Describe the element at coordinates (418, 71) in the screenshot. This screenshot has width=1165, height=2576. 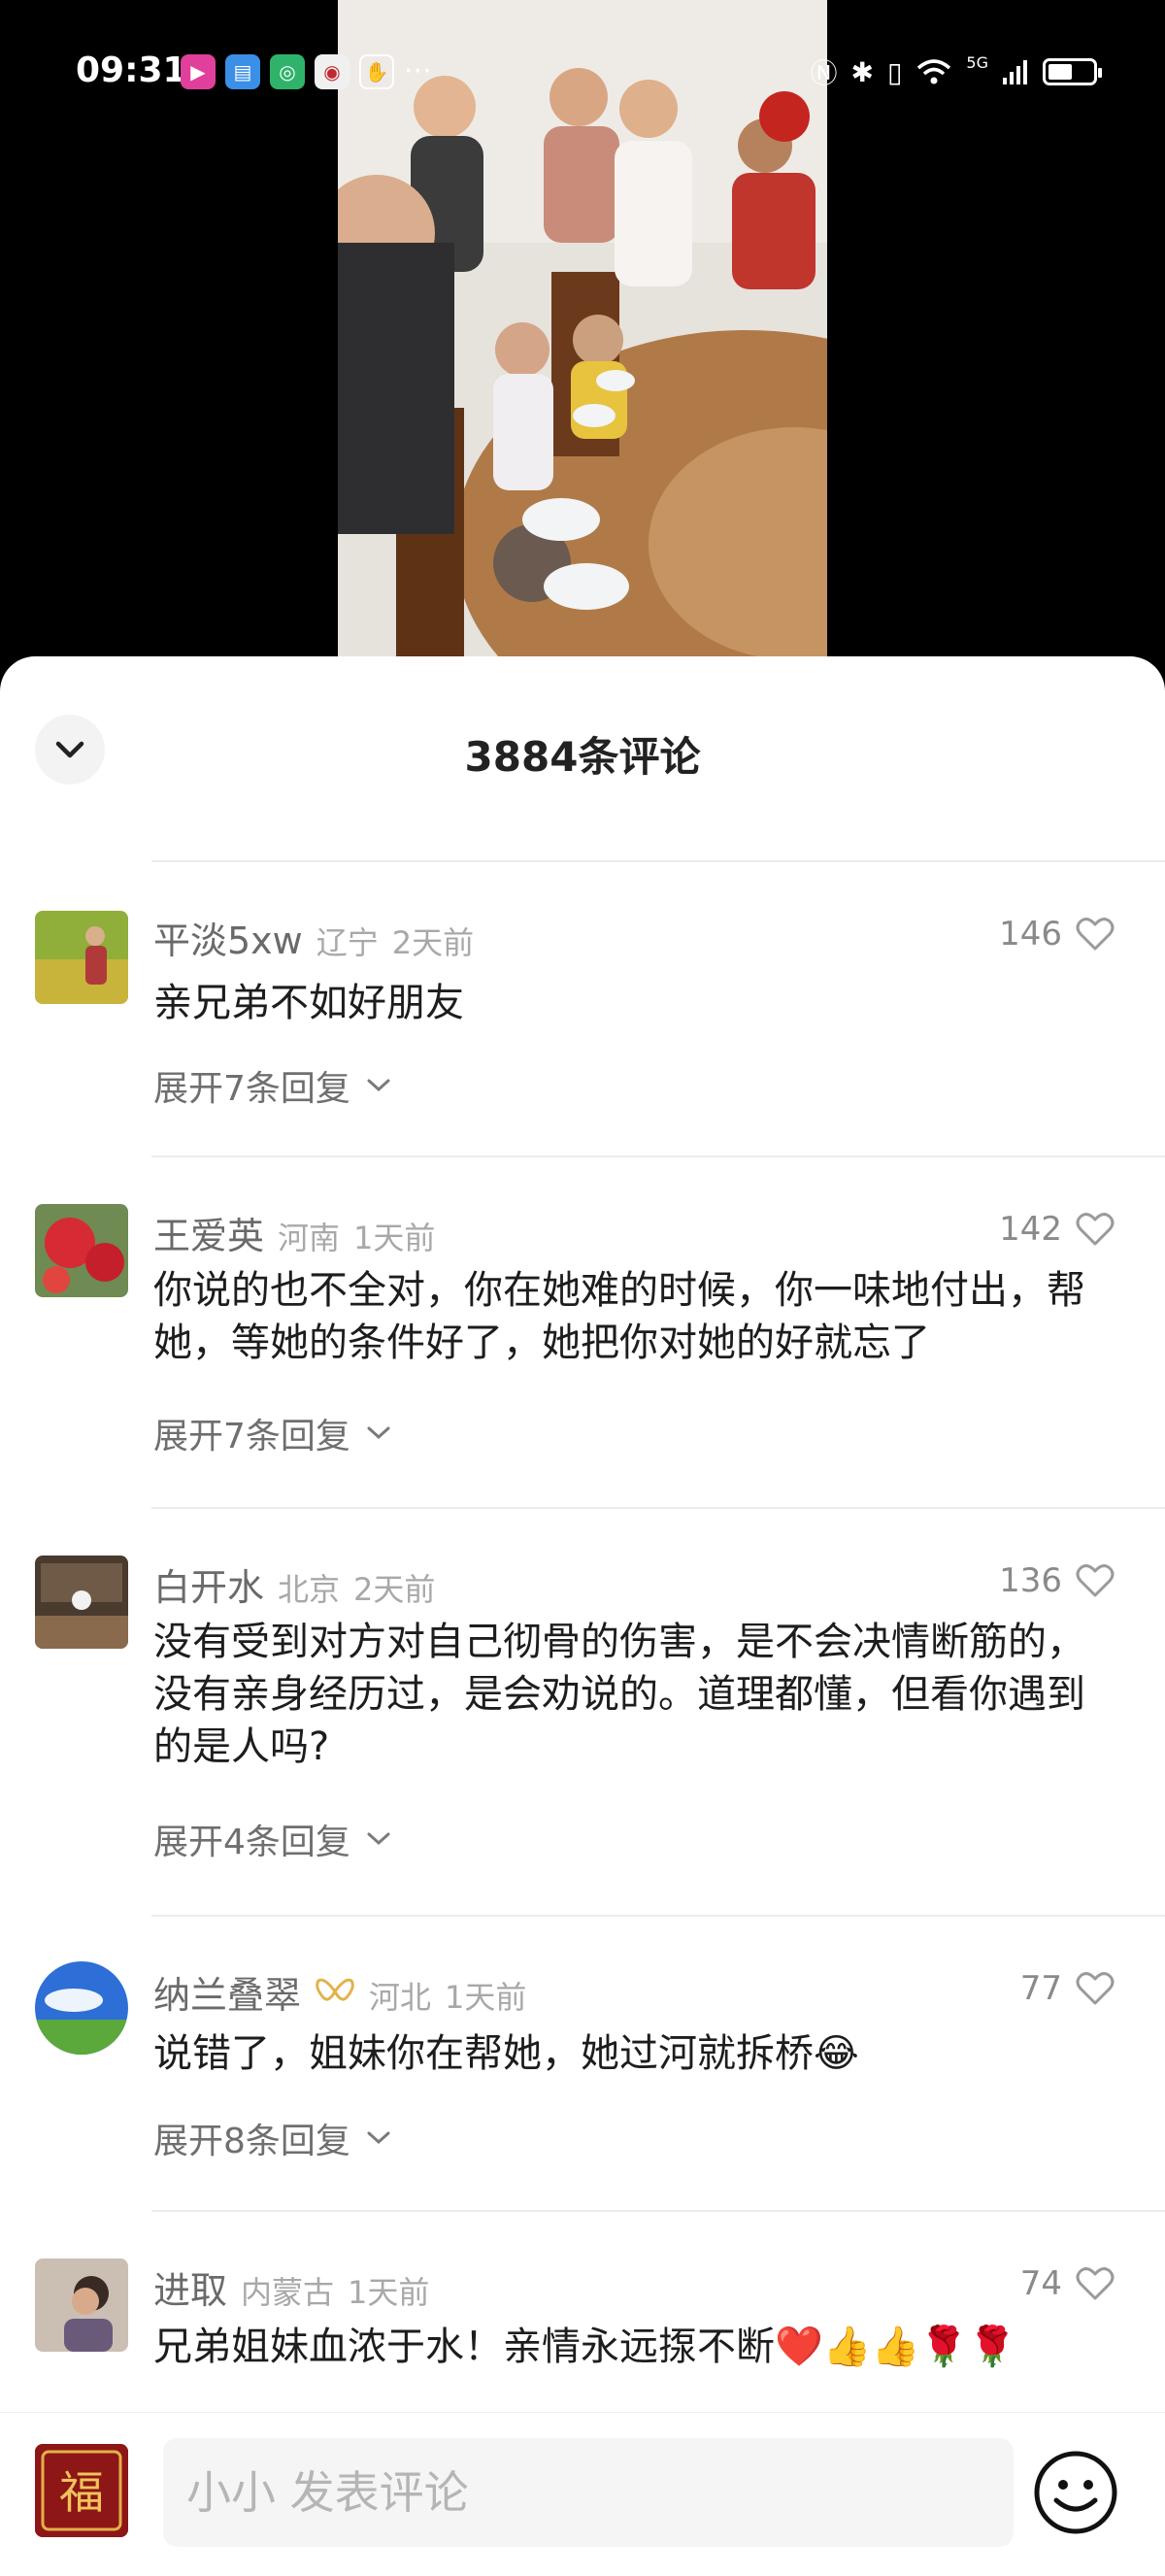
I see `more-notifications-icon: ···` at that location.